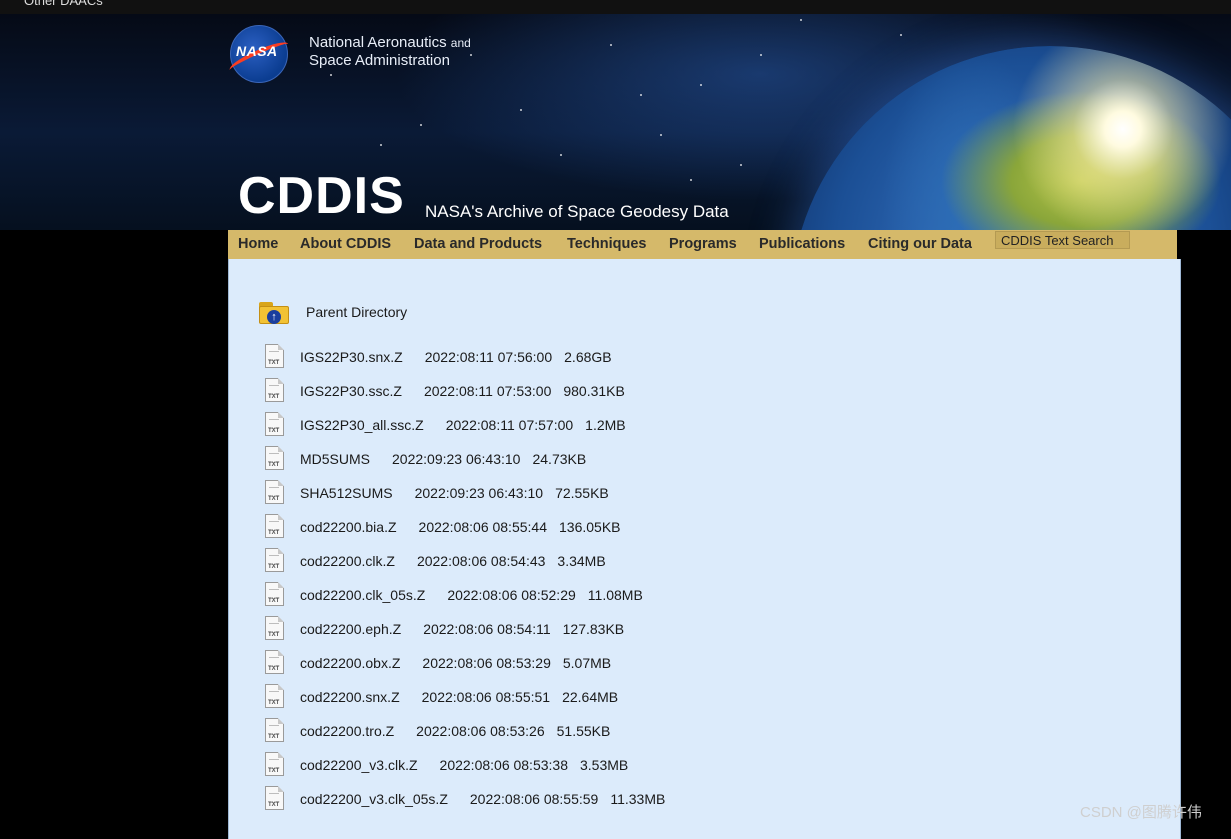  What do you see at coordinates (1141, 812) in the screenshot?
I see `watermark: CSDN @图腾许伟` at bounding box center [1141, 812].